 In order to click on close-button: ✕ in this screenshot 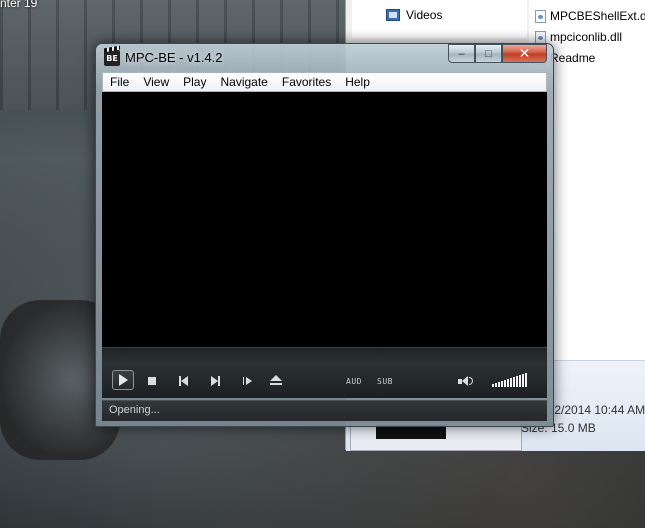, I will do `click(524, 53)`.